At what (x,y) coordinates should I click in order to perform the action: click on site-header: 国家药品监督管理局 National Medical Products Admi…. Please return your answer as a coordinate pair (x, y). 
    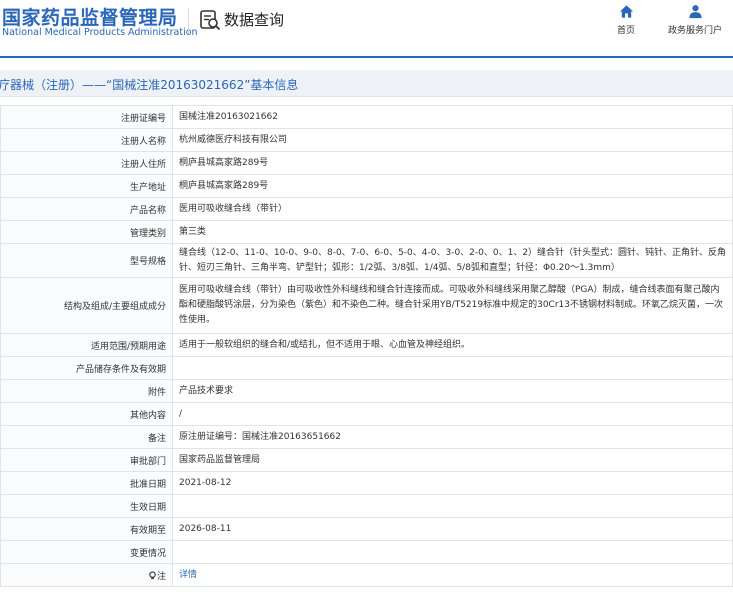
    Looking at the image, I should click on (366, 28).